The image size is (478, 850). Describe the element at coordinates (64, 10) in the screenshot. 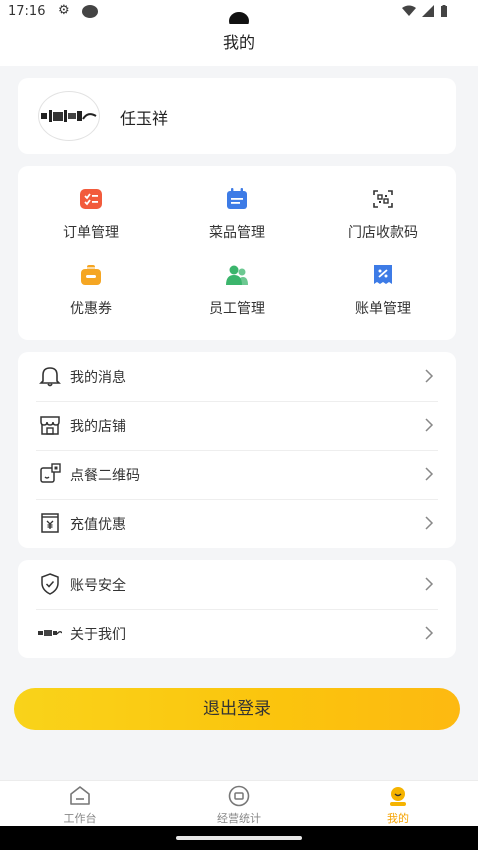

I see `settings-gear-icon: ⚙` at that location.